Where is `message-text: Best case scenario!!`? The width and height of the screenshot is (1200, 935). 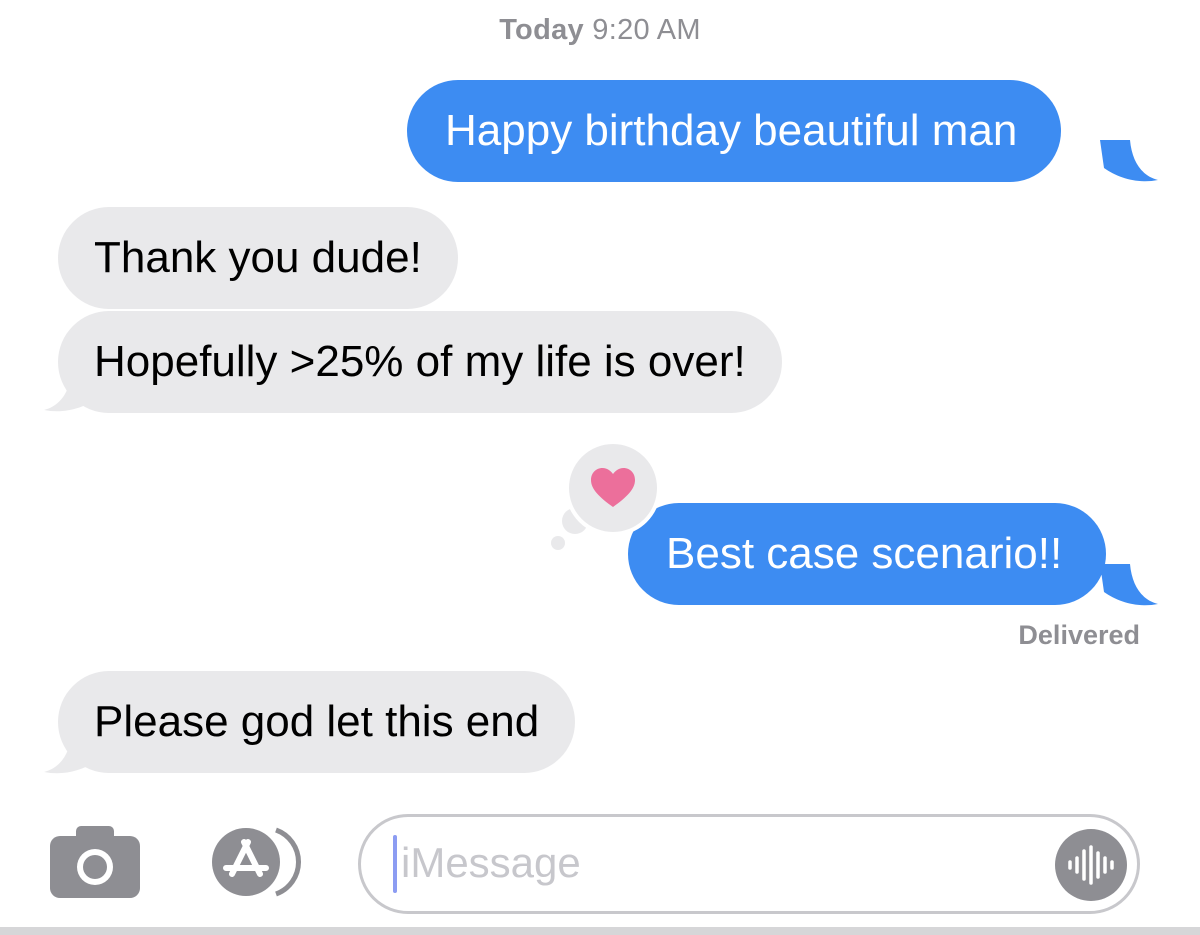
message-text: Best case scenario!! is located at coordinates (864, 553).